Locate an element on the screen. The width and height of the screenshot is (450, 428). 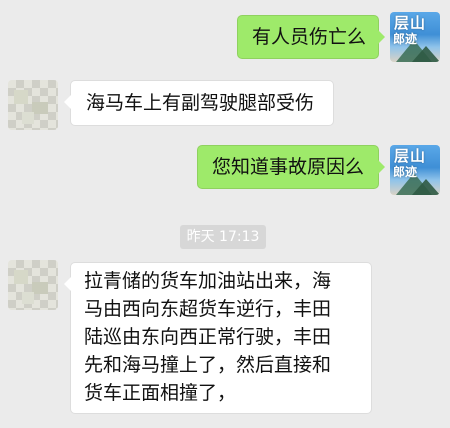
message-bubble-self: 有人员伤亡么 is located at coordinates (311, 37).